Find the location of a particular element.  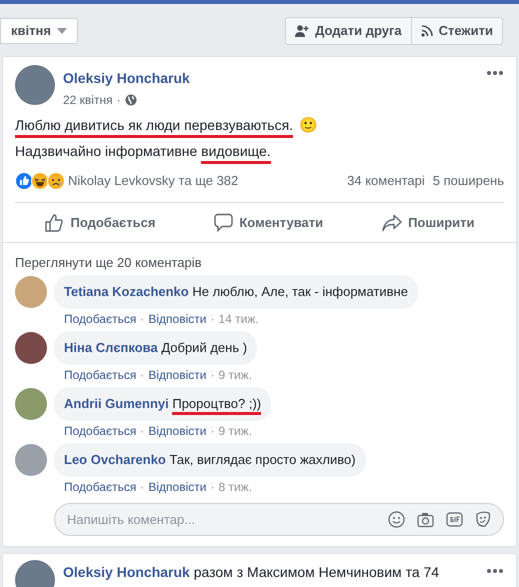

person-plus-icon is located at coordinates (302, 31).